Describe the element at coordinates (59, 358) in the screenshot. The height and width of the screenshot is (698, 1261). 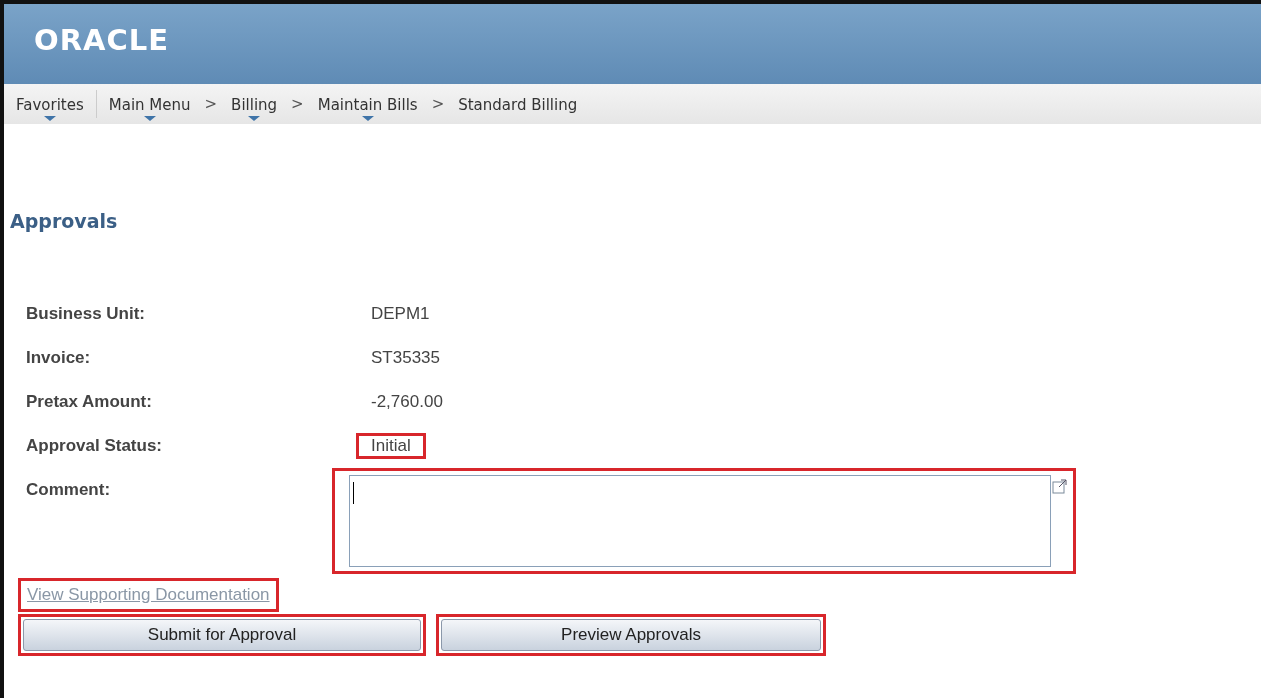
I see `field-label: Invoice:` at that location.